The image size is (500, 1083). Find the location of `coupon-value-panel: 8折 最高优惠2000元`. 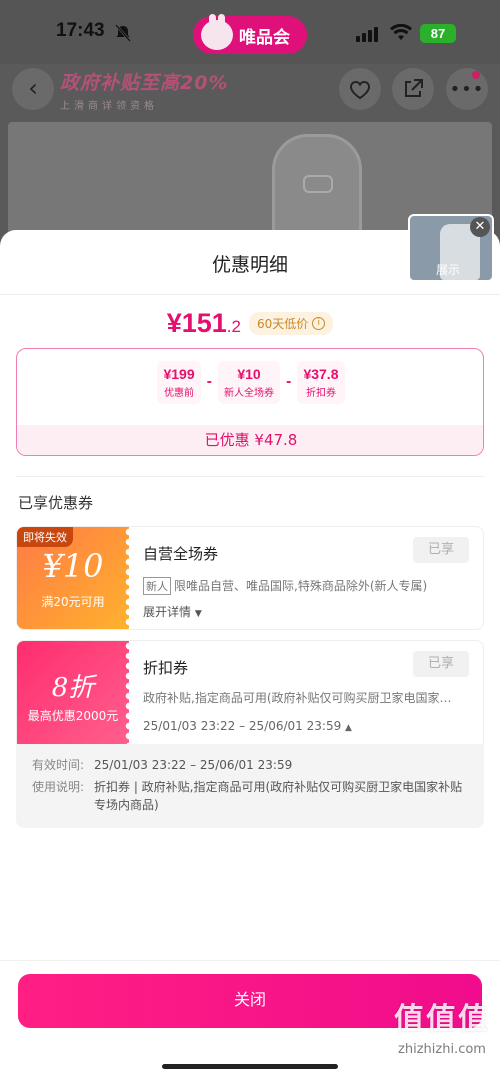

coupon-value-panel: 8折 最高优惠2000元 is located at coordinates (75, 692).